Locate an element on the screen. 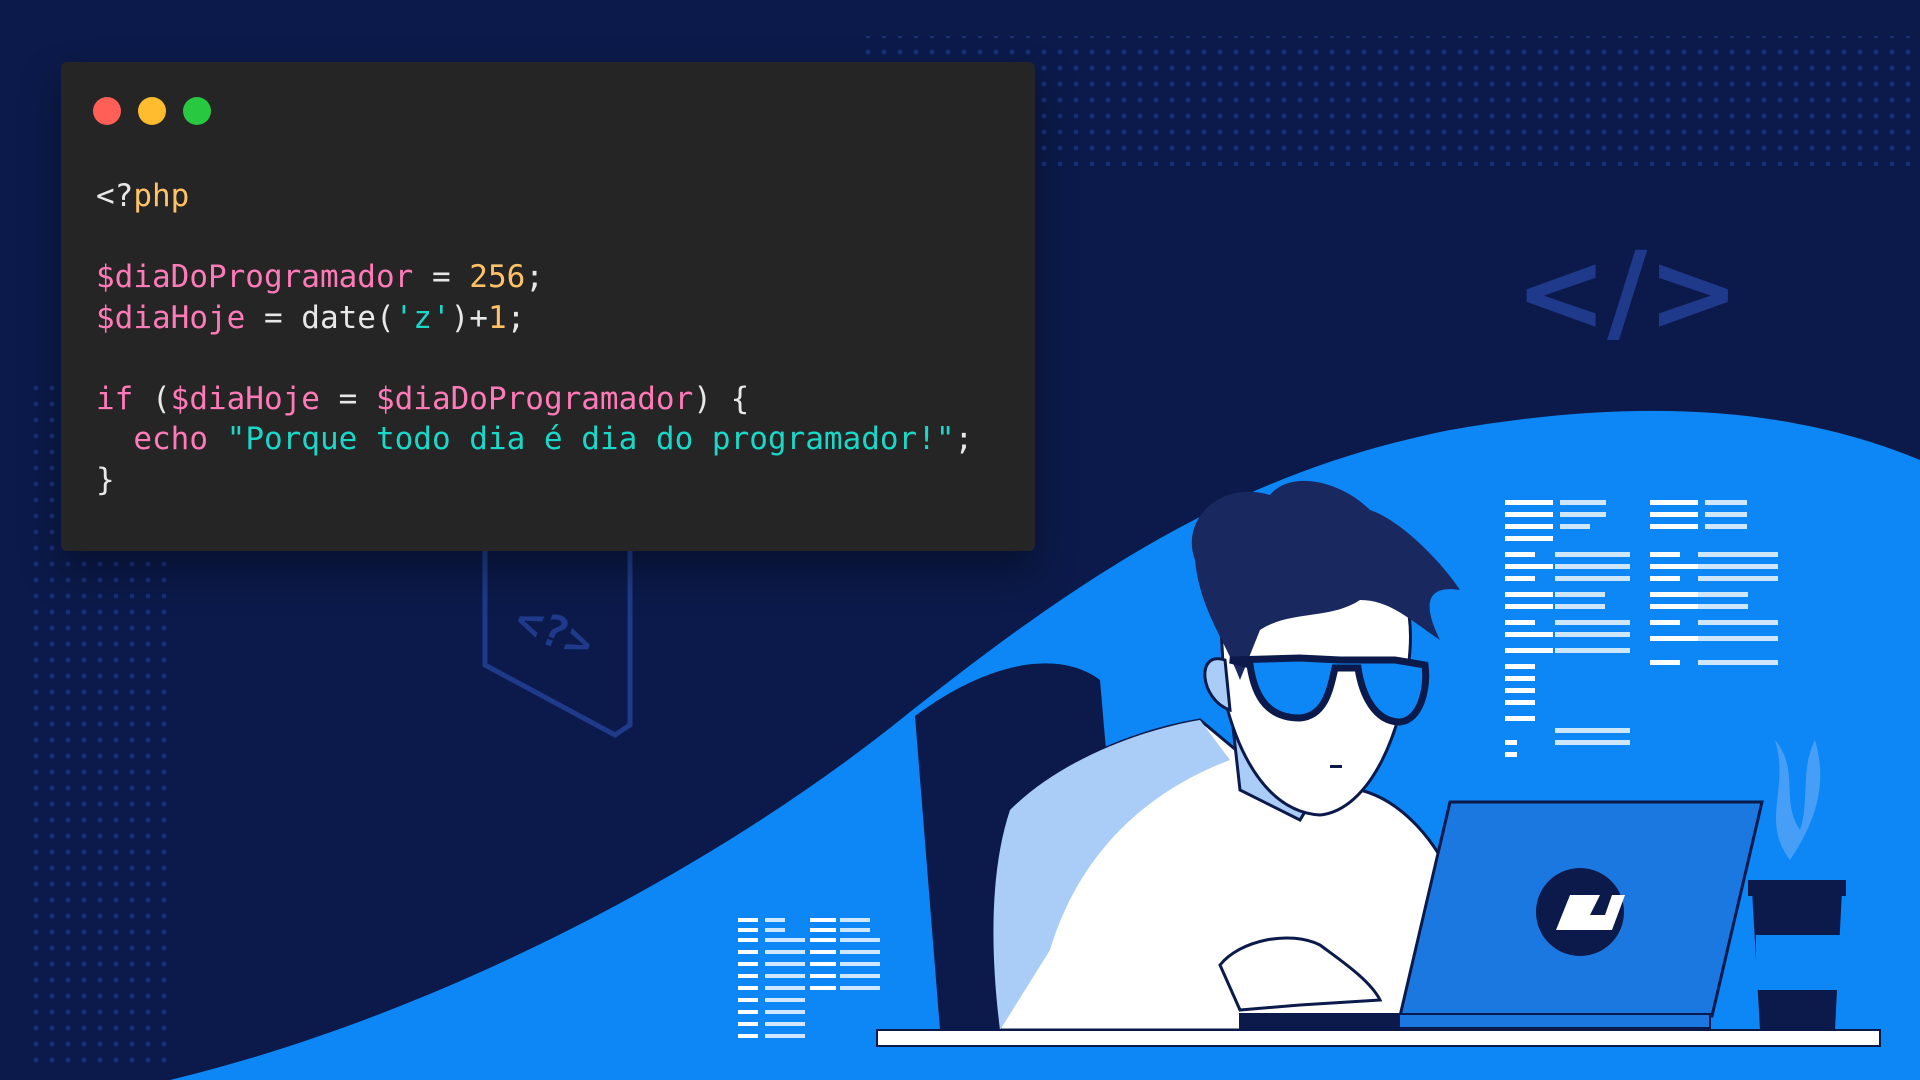  minimize-dot-icon is located at coordinates (152, 111).